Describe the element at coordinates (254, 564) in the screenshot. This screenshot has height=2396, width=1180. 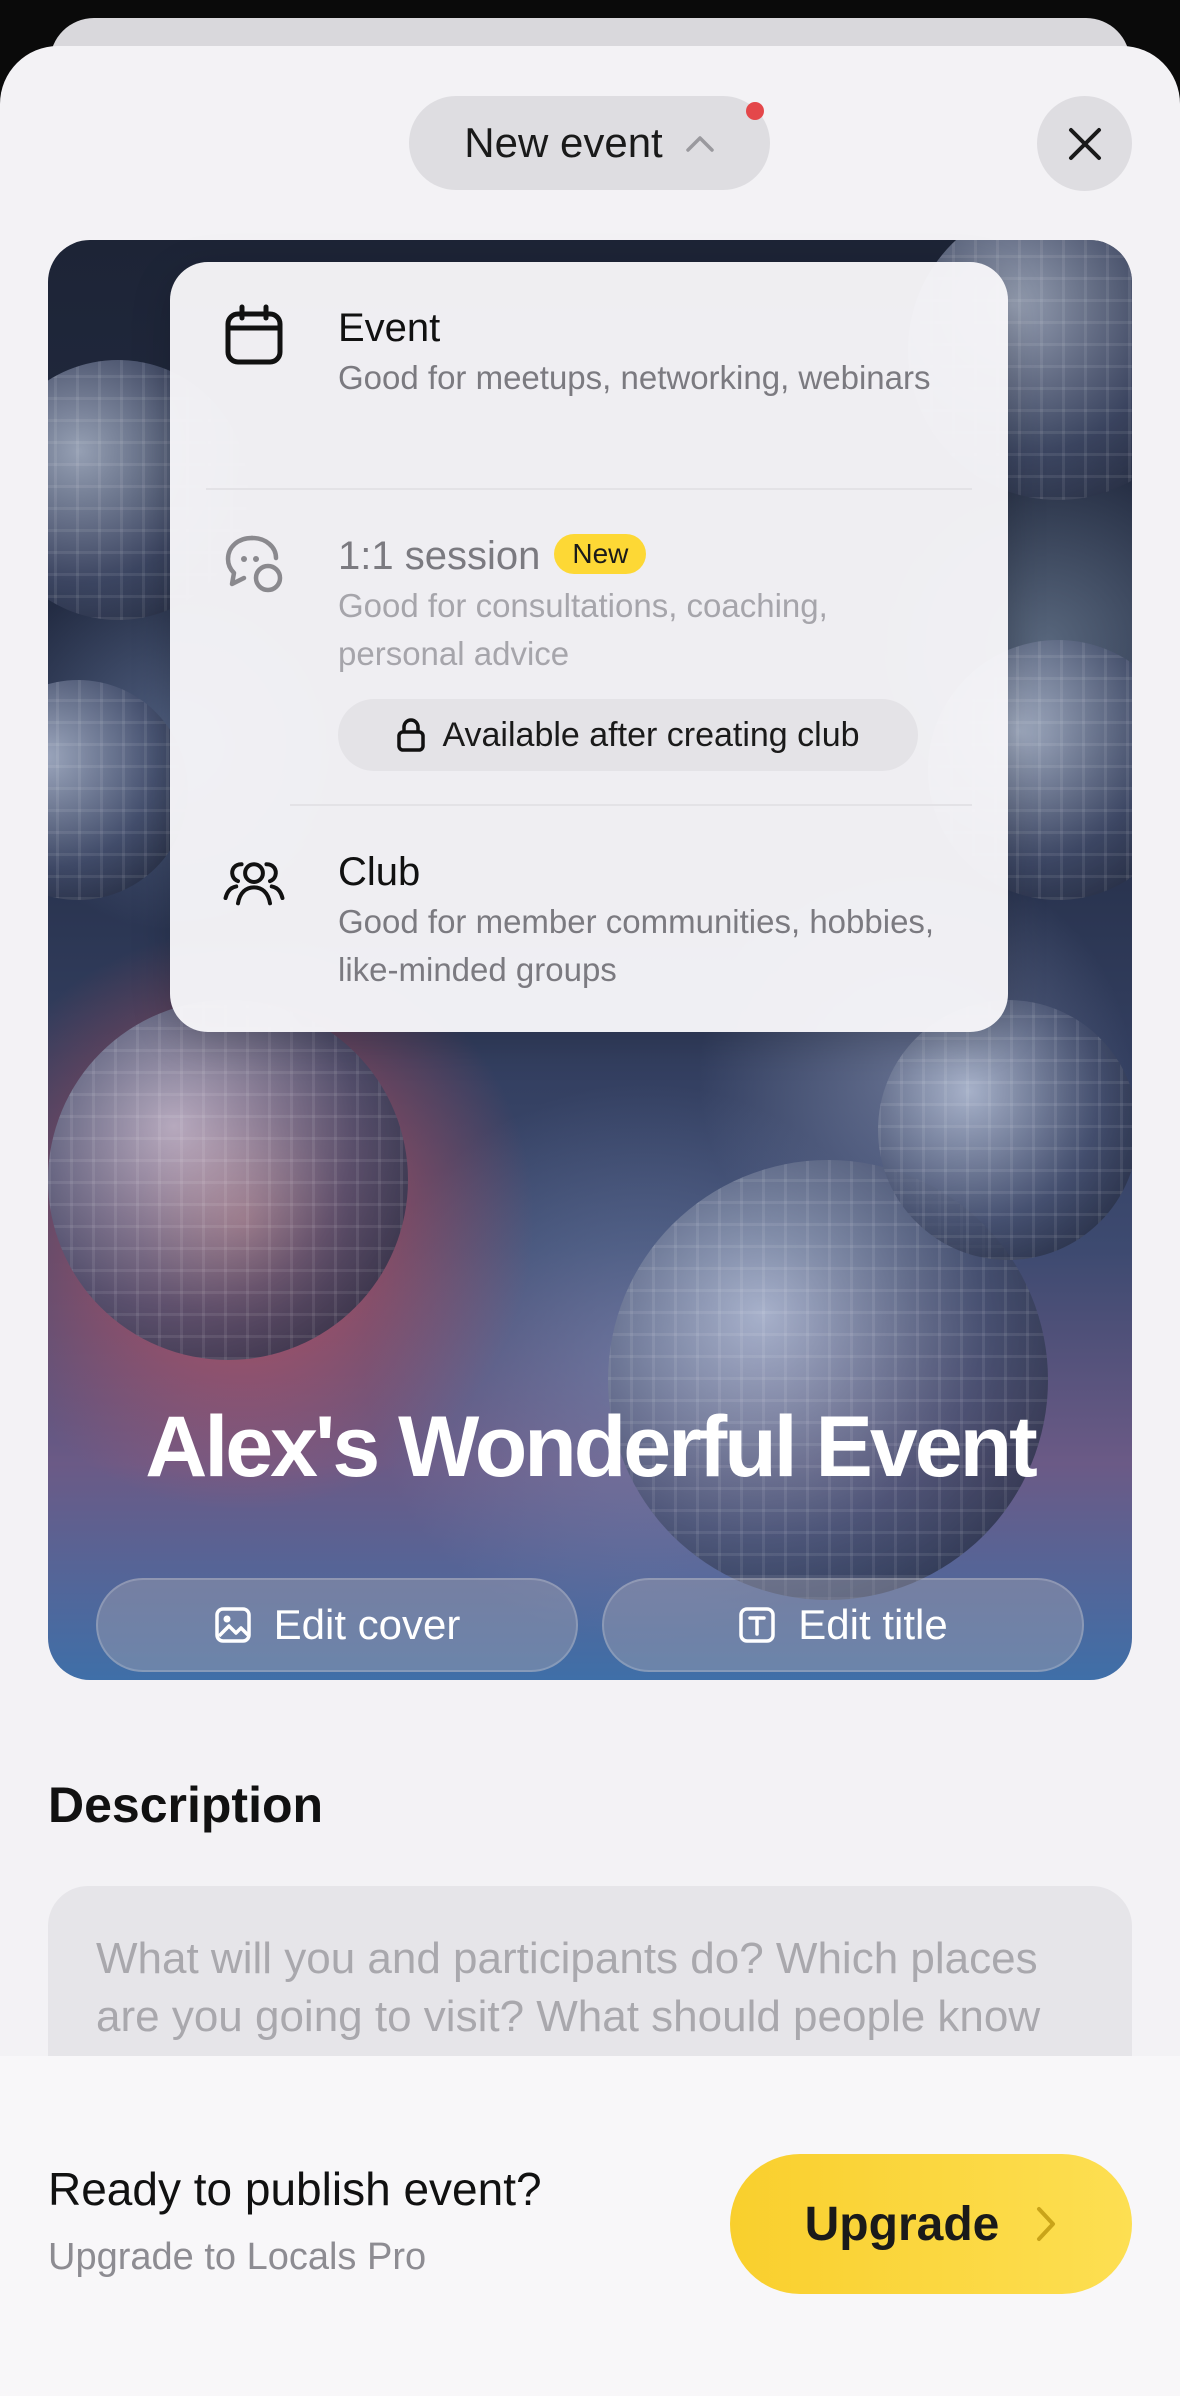
I see `chat-bubbles-icon` at that location.